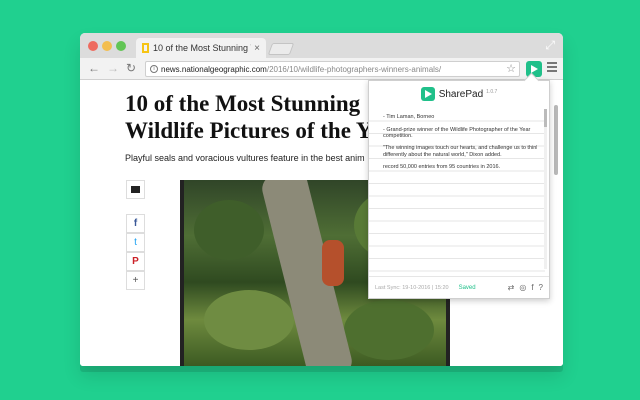 The width and height of the screenshot is (640, 400). Describe the element at coordinates (135, 242) in the screenshot. I see `twitter-share-button: t` at that location.